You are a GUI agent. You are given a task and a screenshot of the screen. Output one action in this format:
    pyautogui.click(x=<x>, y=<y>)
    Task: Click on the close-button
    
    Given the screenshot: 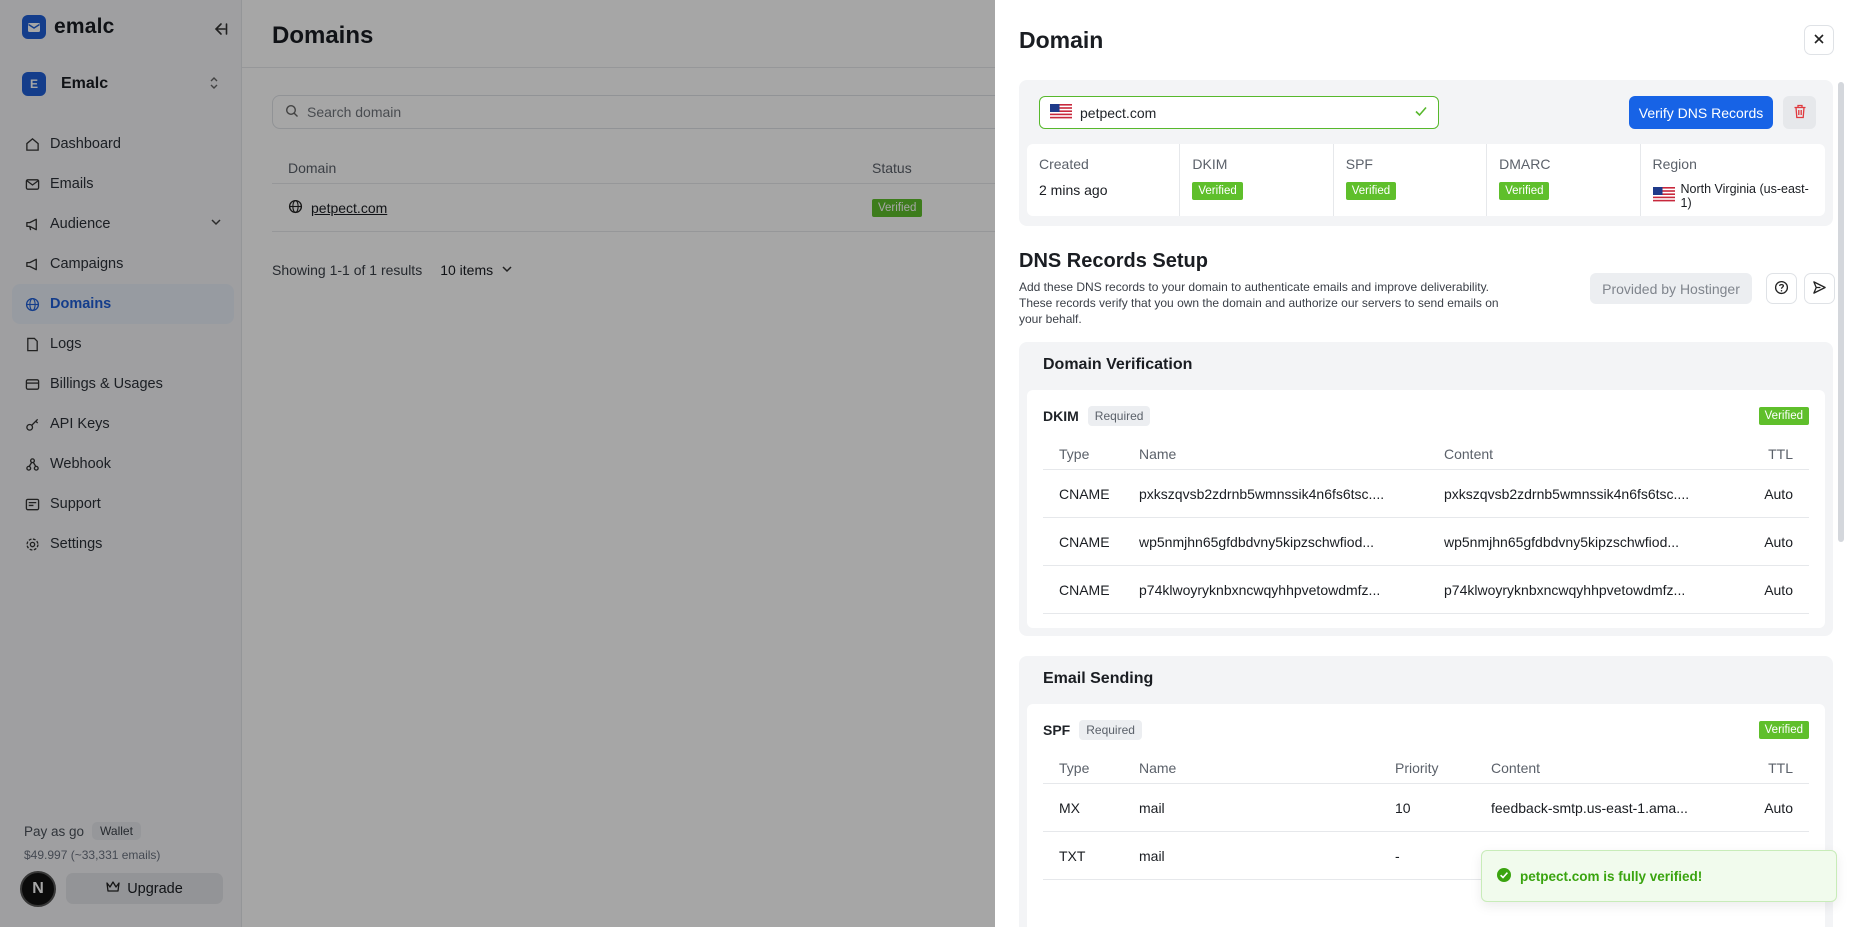 What is the action you would take?
    pyautogui.click(x=1819, y=40)
    